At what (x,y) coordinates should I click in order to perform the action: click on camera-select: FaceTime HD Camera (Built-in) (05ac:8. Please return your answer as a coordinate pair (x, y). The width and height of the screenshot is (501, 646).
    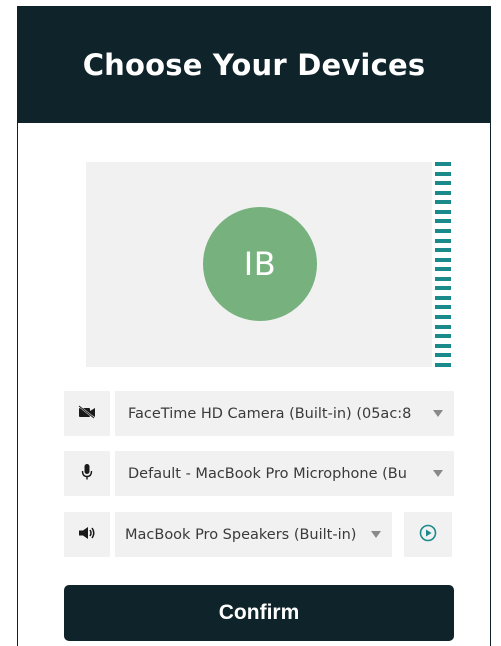
    Looking at the image, I should click on (284, 413).